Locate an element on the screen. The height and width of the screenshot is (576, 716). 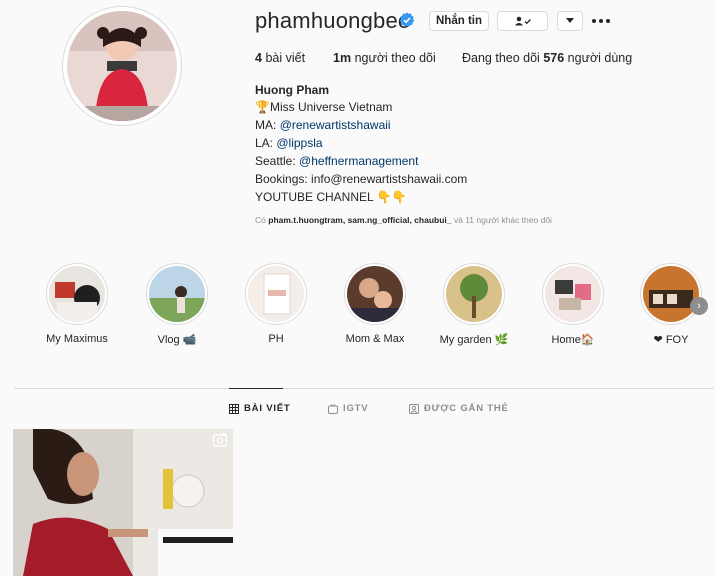
tab-posts: BÀI VIẾT is located at coordinates (260, 408).